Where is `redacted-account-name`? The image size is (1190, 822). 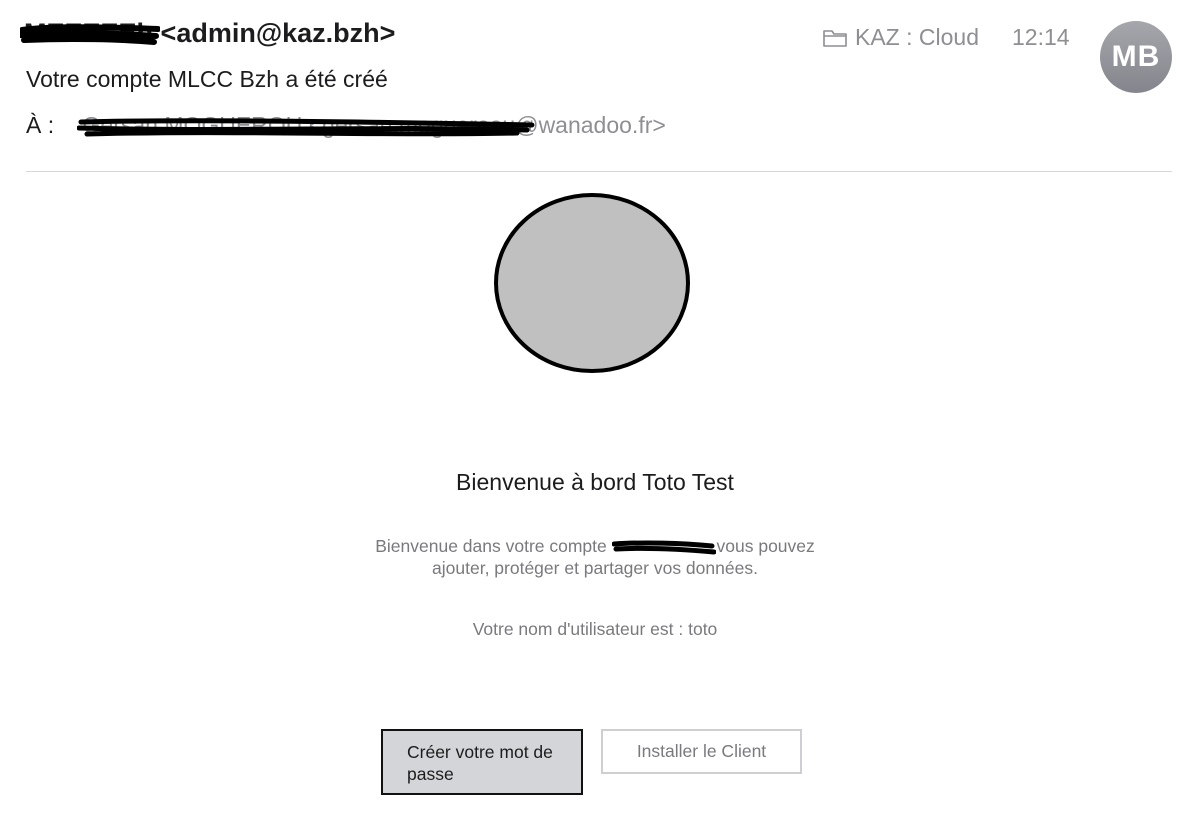
redacted-account-name is located at coordinates (663, 547).